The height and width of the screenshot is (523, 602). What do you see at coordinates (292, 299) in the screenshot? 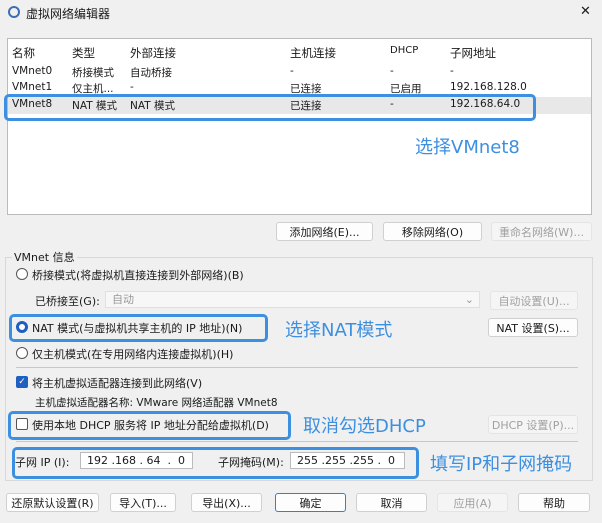
I see `bridged-to-select: 自动 ⌄` at bounding box center [292, 299].